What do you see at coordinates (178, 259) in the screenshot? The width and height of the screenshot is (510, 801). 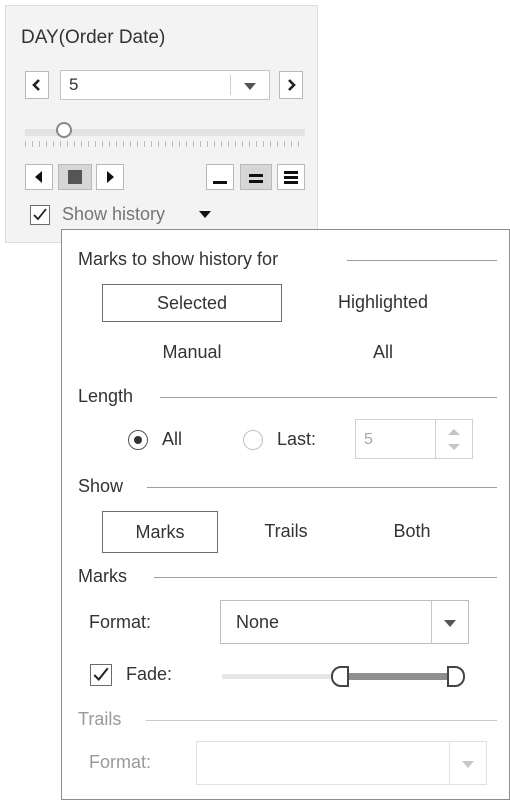 I see `section-title-marks-to-show: Marks to show history for` at bounding box center [178, 259].